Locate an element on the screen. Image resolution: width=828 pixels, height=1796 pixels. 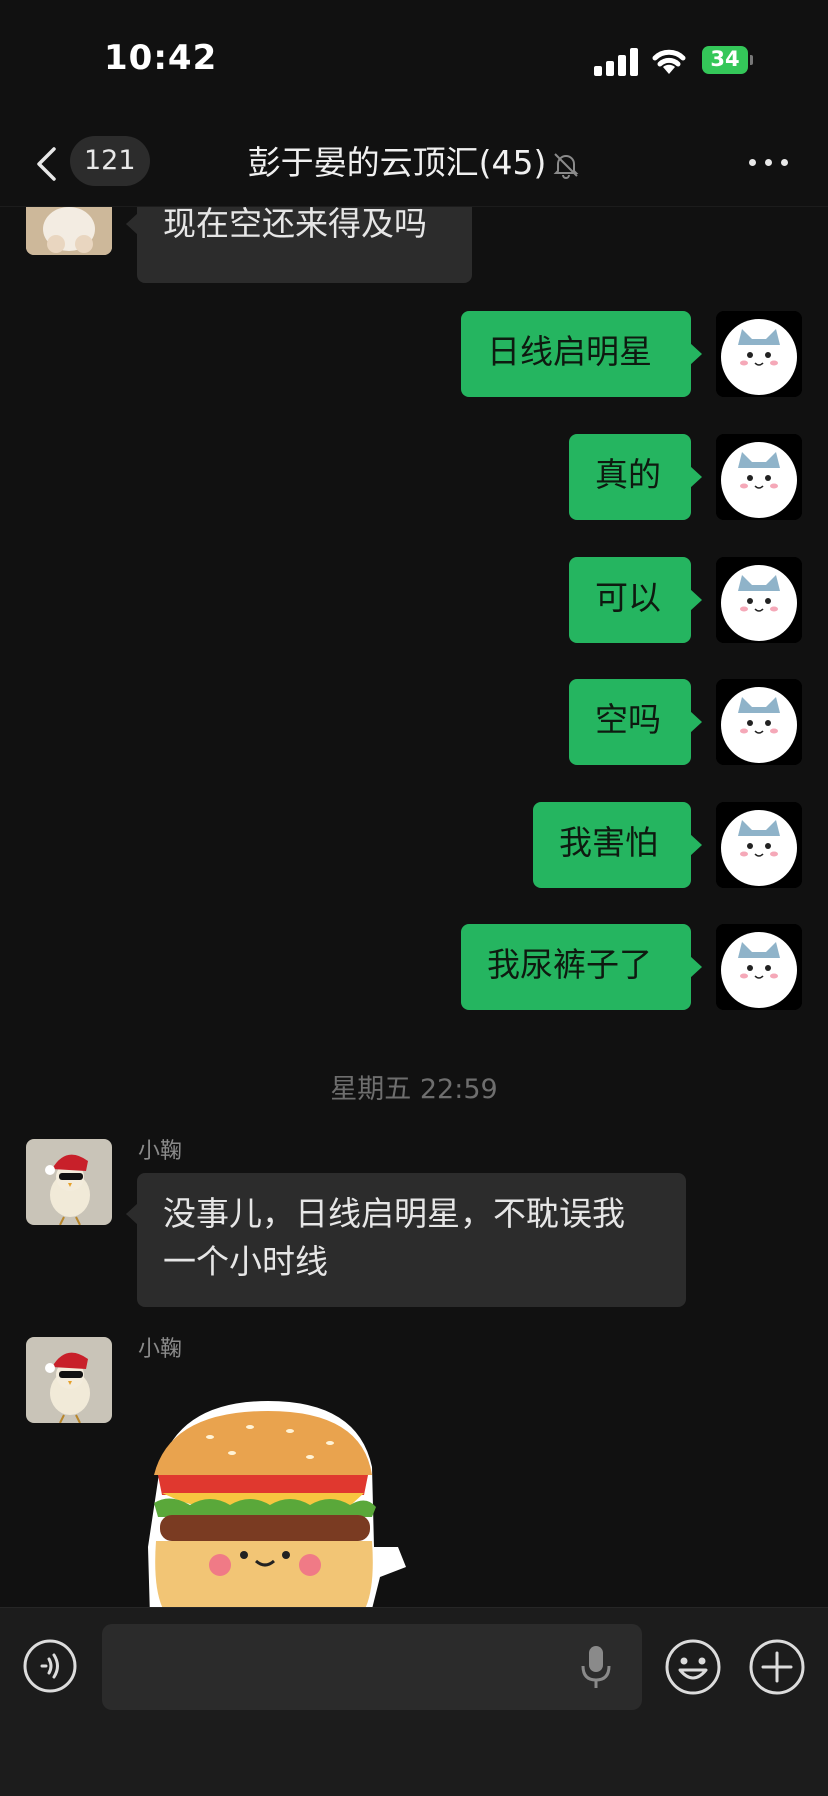
chevron-left-icon is located at coordinates (46, 164).